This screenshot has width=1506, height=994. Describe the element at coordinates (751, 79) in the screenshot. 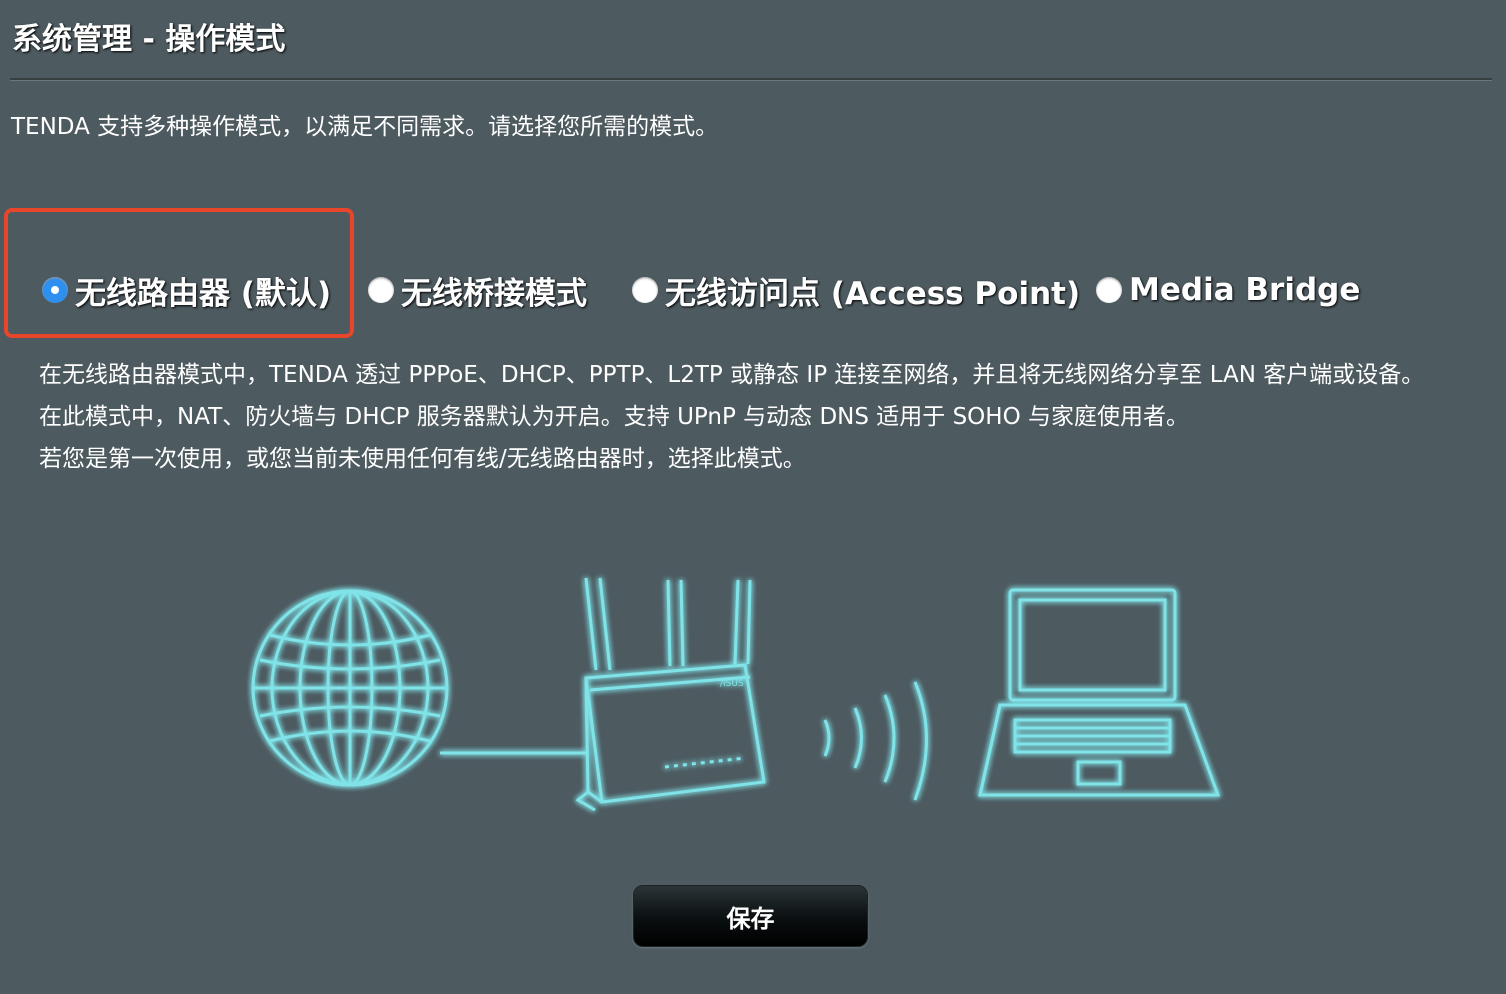

I see `title-divider` at that location.